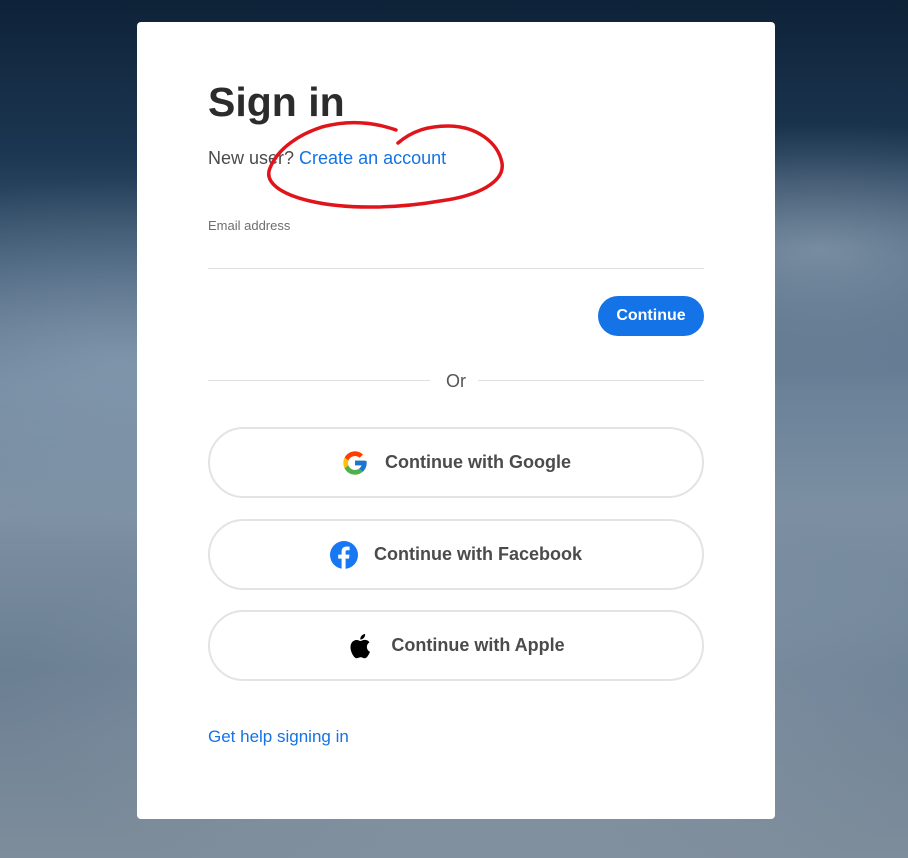  Describe the element at coordinates (355, 463) in the screenshot. I see `google-icon` at that location.